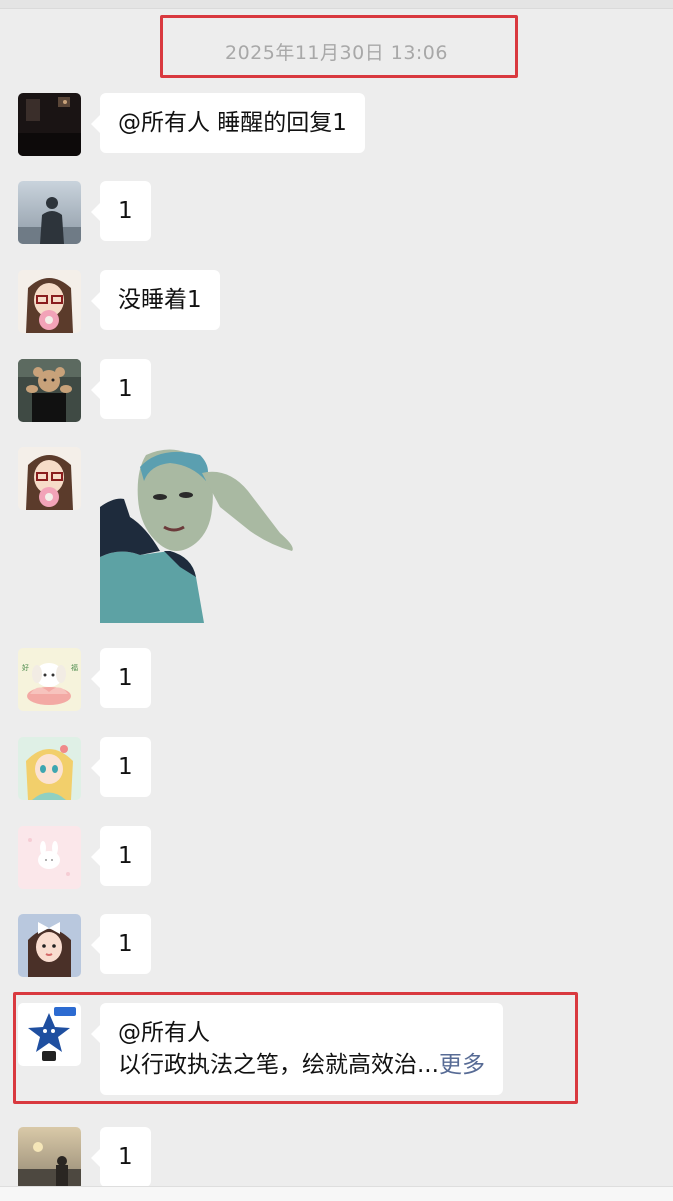 The width and height of the screenshot is (673, 1201). What do you see at coordinates (200, 535) in the screenshot?
I see `dancing-woman-sticker-icon` at bounding box center [200, 535].